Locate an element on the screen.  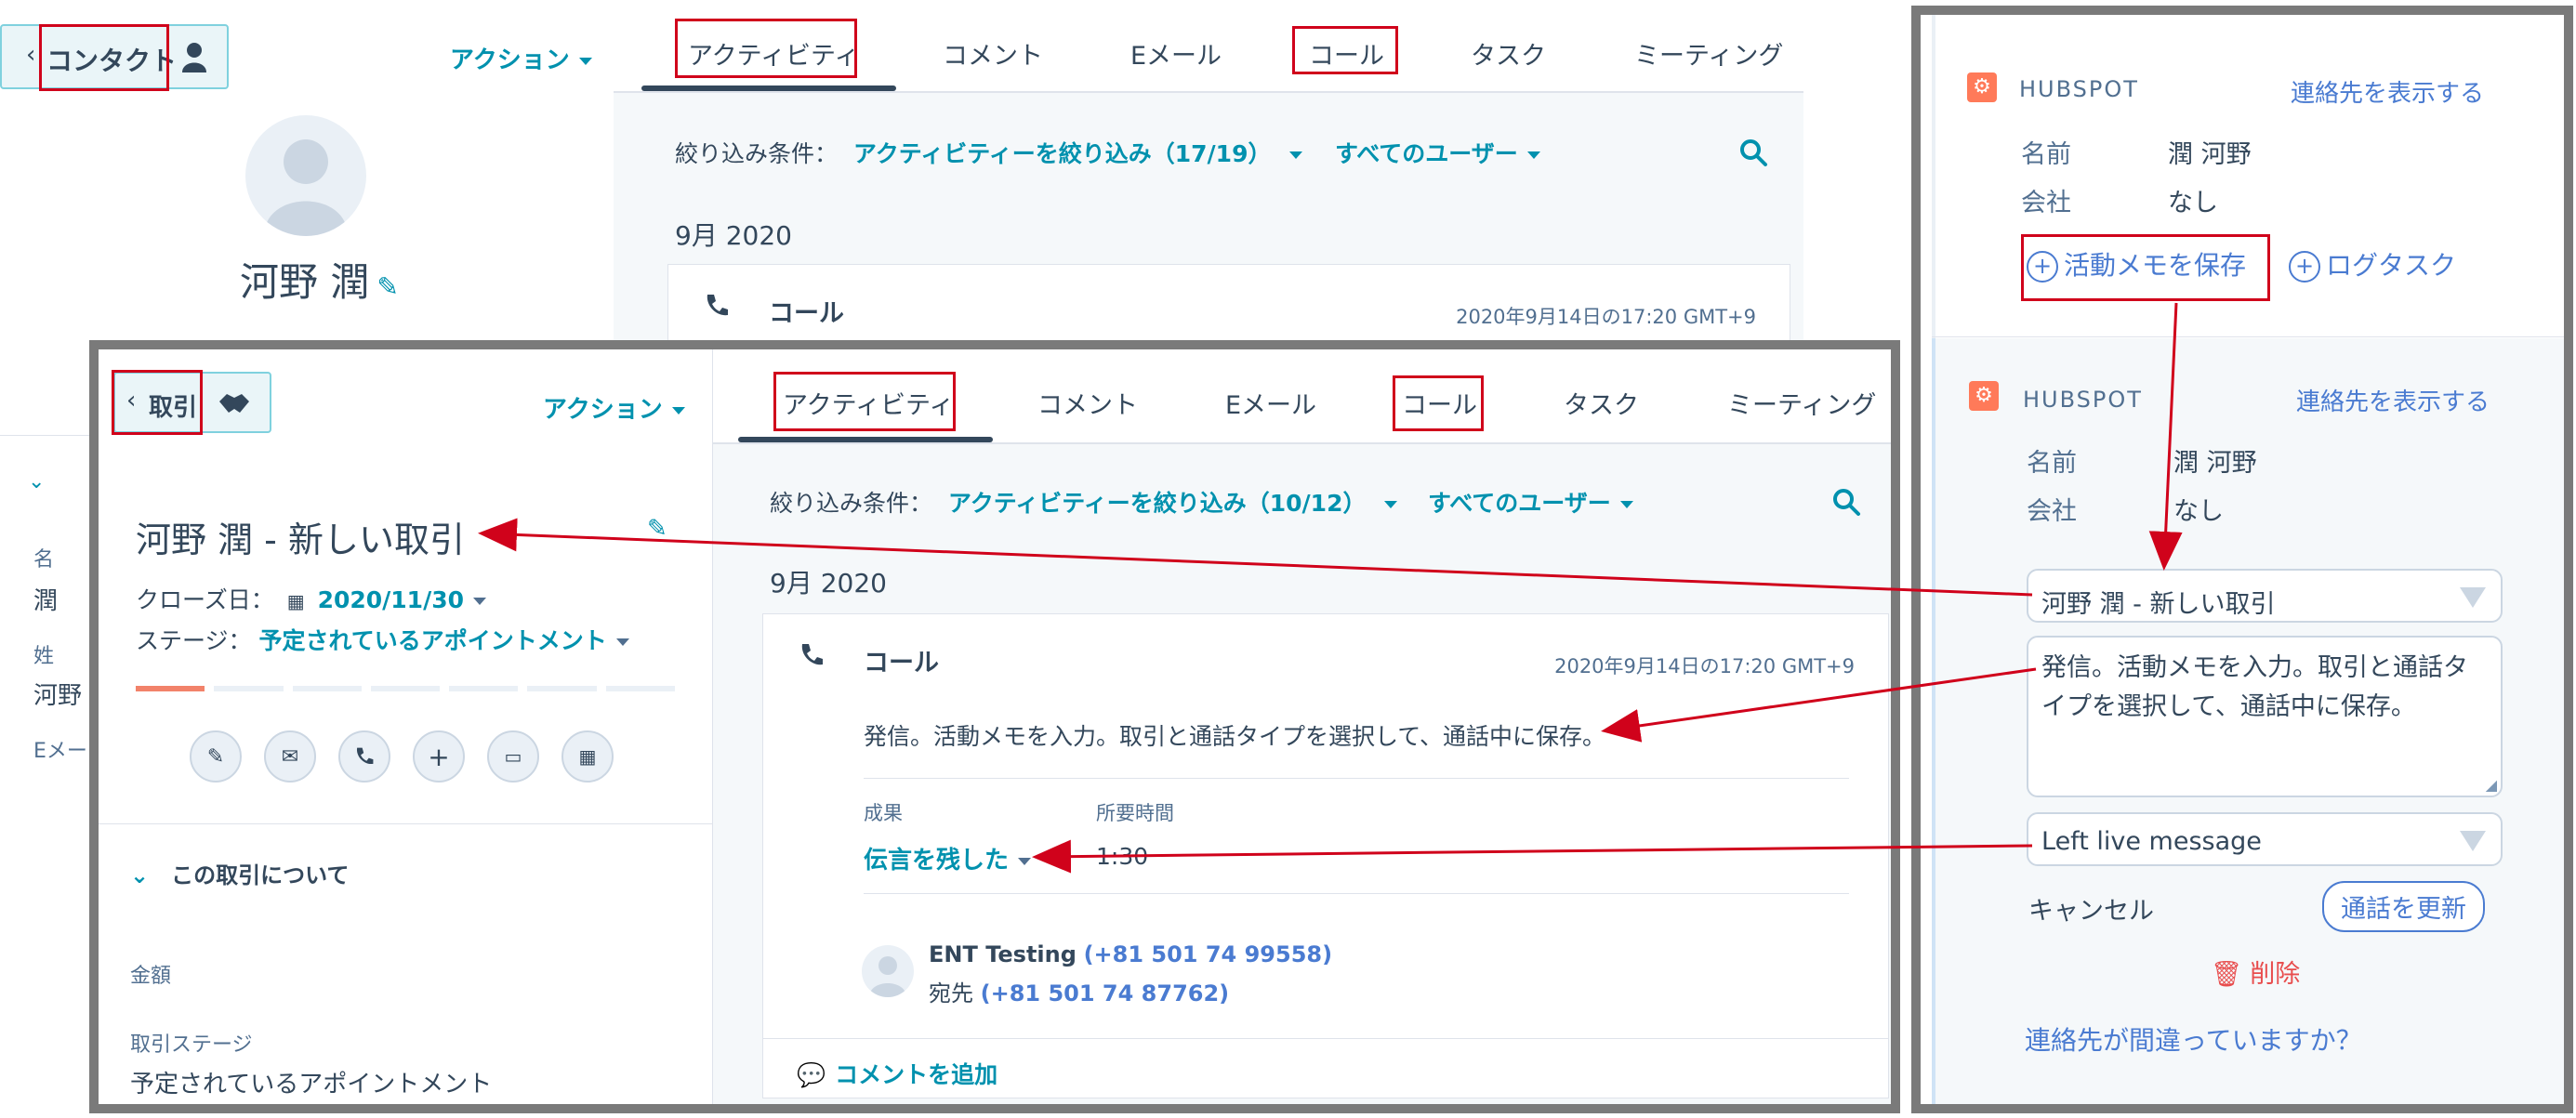
arrow-note-to-call-body is located at coordinates (1819, 705).